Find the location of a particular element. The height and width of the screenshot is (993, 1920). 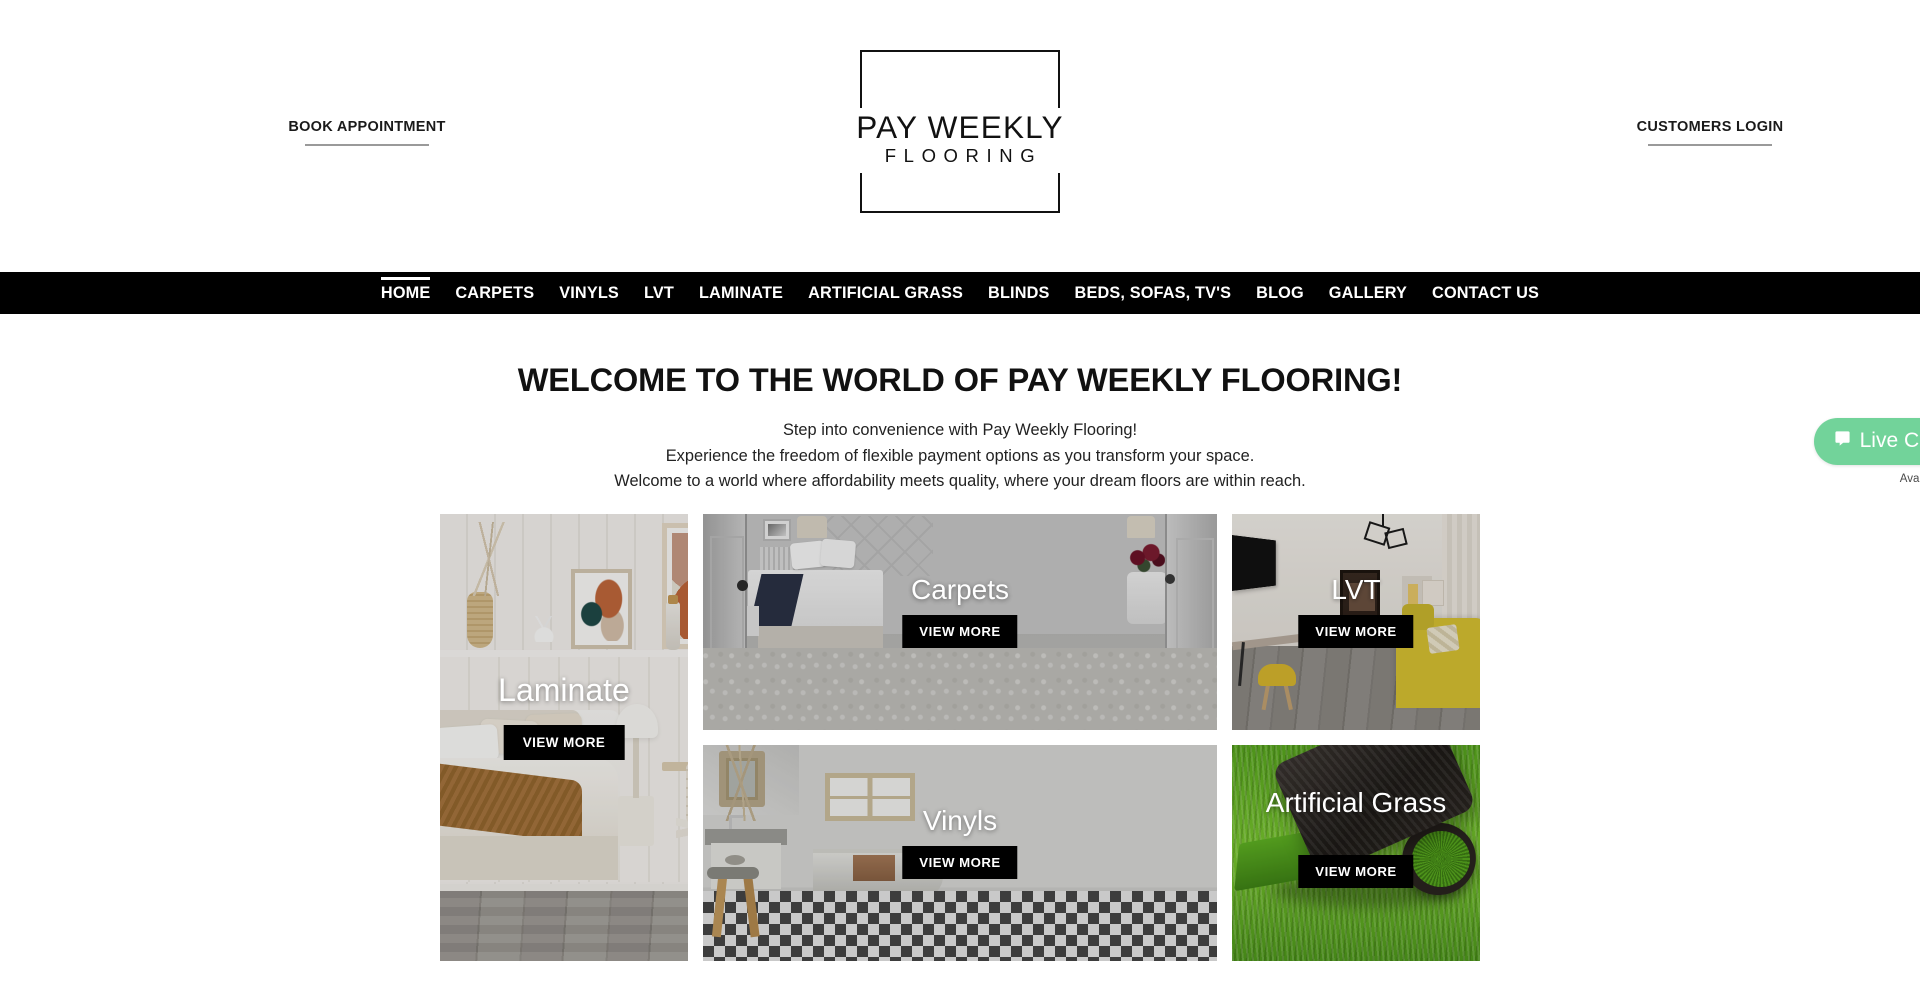

category-tile-lvt: LVT VIEW MORE is located at coordinates (1356, 621).